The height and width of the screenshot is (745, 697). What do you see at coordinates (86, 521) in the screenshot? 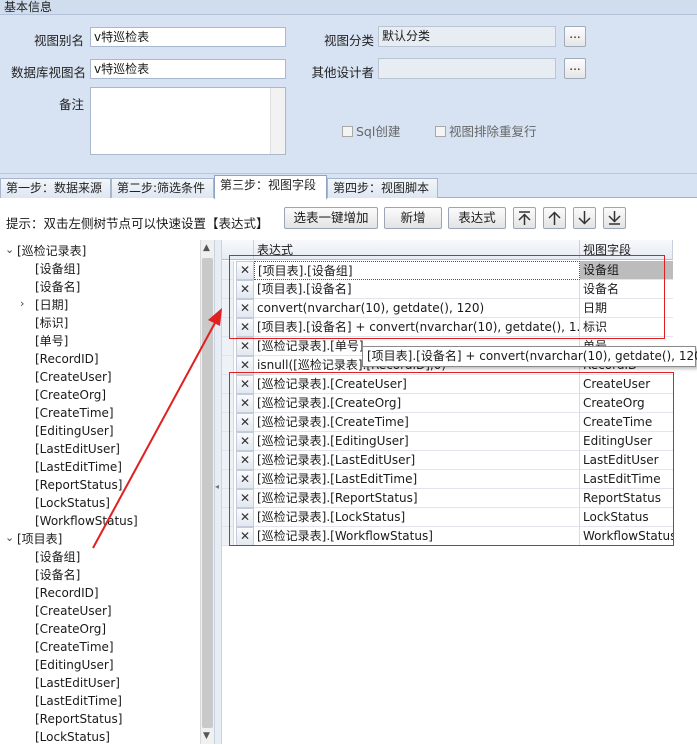
I see `tree-field-node: [WorkflowStatus]` at bounding box center [86, 521].